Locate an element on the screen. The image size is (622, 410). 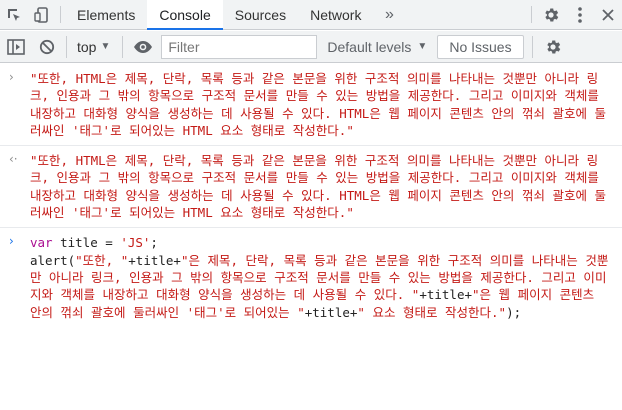
console-toolbar: top ▼ Default levels ▼ No Issues is located at coordinates (311, 47).